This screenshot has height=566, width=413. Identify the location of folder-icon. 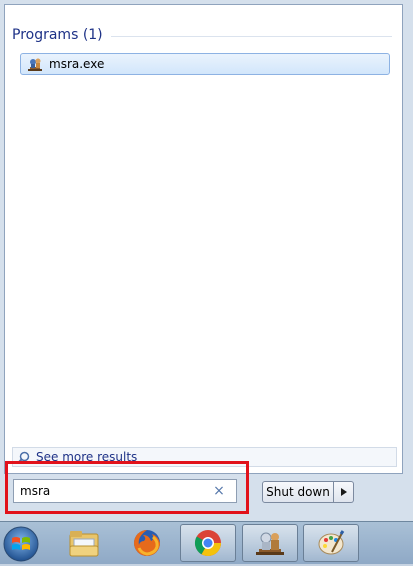
(84, 544).